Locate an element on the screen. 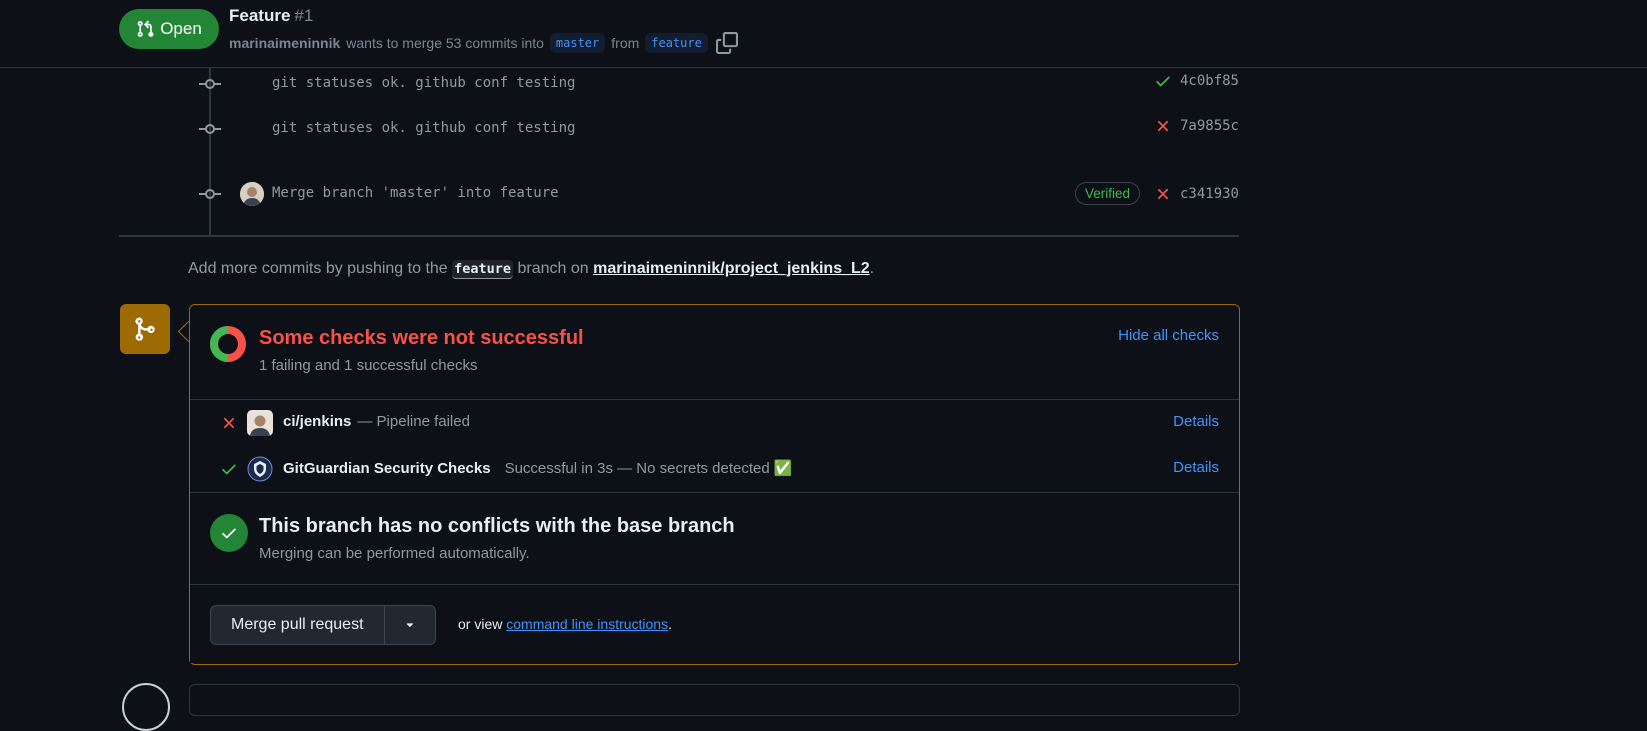 The width and height of the screenshot is (1647, 731). jenkins-avatar is located at coordinates (260, 423).